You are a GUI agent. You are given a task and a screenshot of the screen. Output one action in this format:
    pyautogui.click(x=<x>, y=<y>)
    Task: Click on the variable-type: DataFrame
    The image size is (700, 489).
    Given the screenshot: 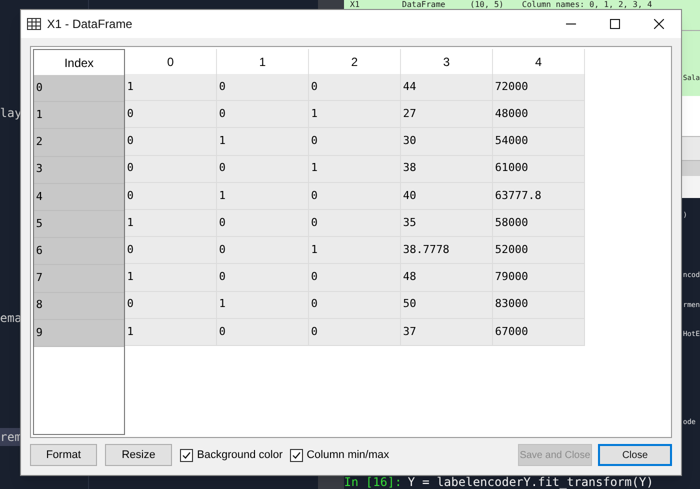 What is the action you would take?
    pyautogui.click(x=424, y=4)
    